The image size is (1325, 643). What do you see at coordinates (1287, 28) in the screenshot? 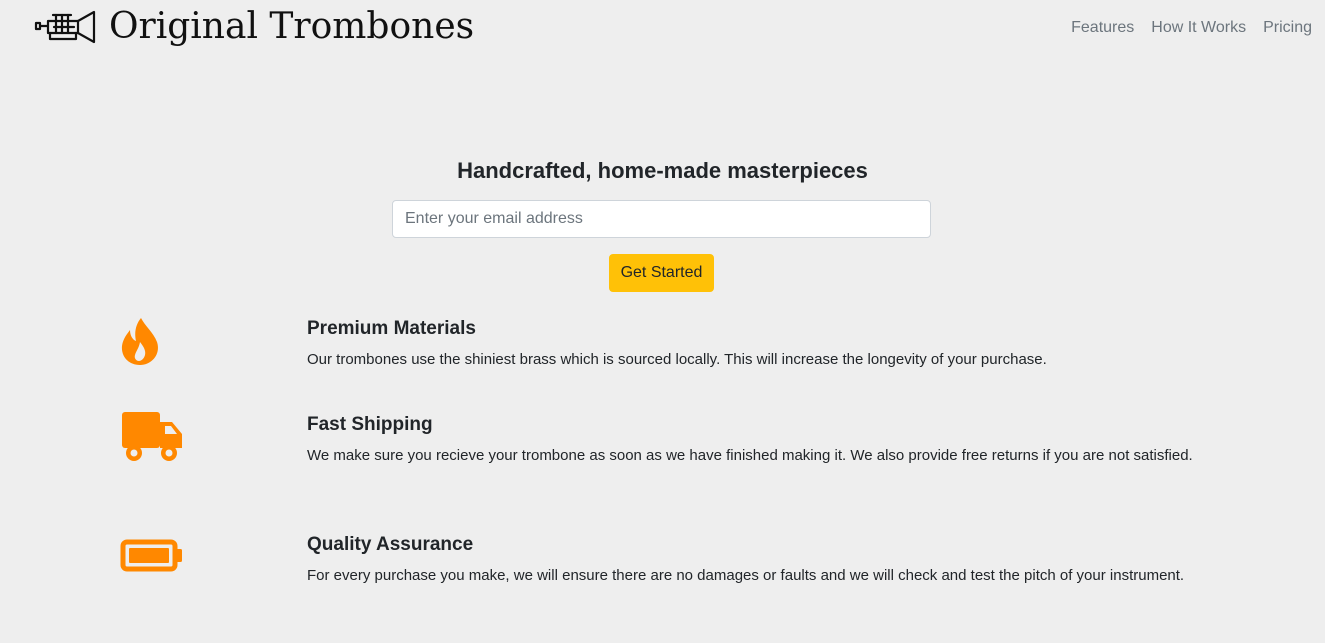
I see `nav-link-pricing: Pricing` at bounding box center [1287, 28].